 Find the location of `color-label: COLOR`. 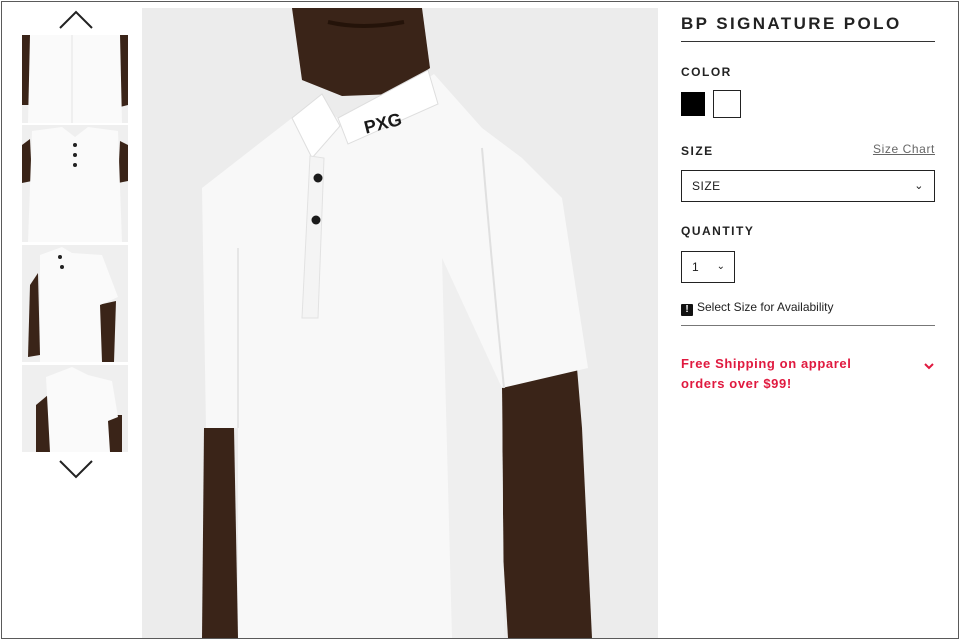

color-label: COLOR is located at coordinates (706, 72).